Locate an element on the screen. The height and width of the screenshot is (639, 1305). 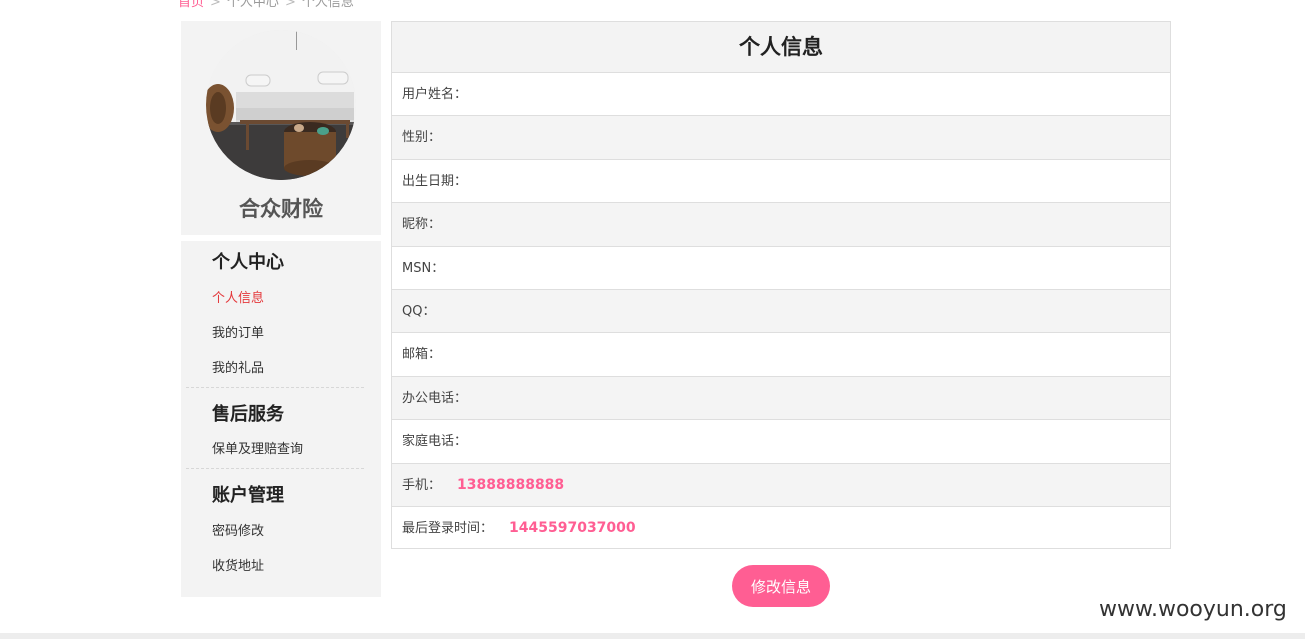
info-panel-title: 个人信息 is located at coordinates (781, 47).